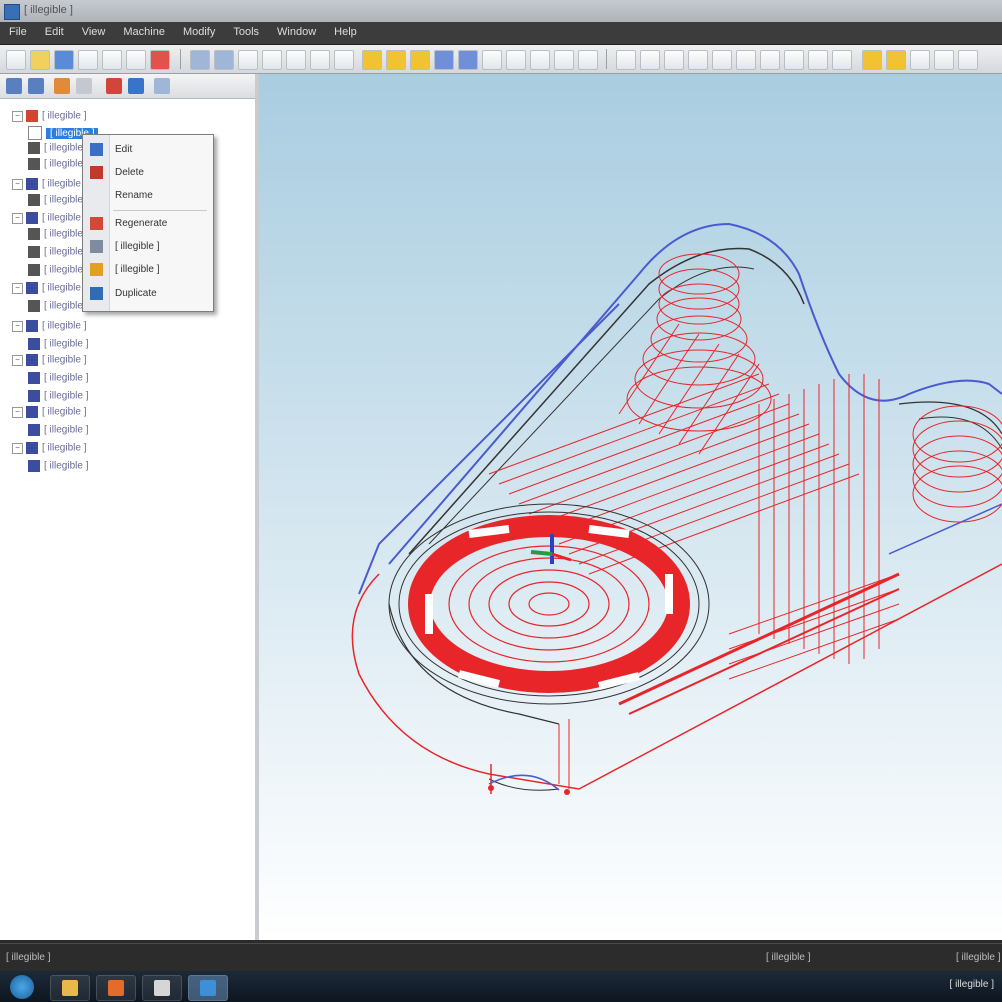  What do you see at coordinates (248, 60) in the screenshot?
I see `paste-icon` at bounding box center [248, 60].